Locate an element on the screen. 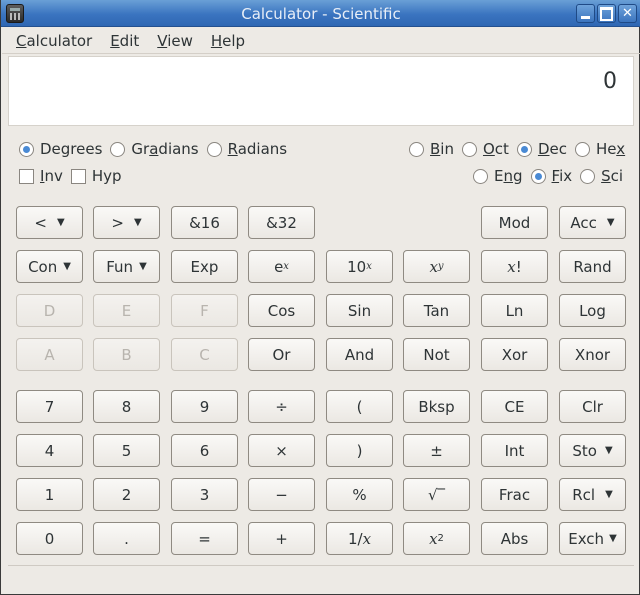 This screenshot has width=640, height=595. exchange-button: Exch ▼ is located at coordinates (592, 538).